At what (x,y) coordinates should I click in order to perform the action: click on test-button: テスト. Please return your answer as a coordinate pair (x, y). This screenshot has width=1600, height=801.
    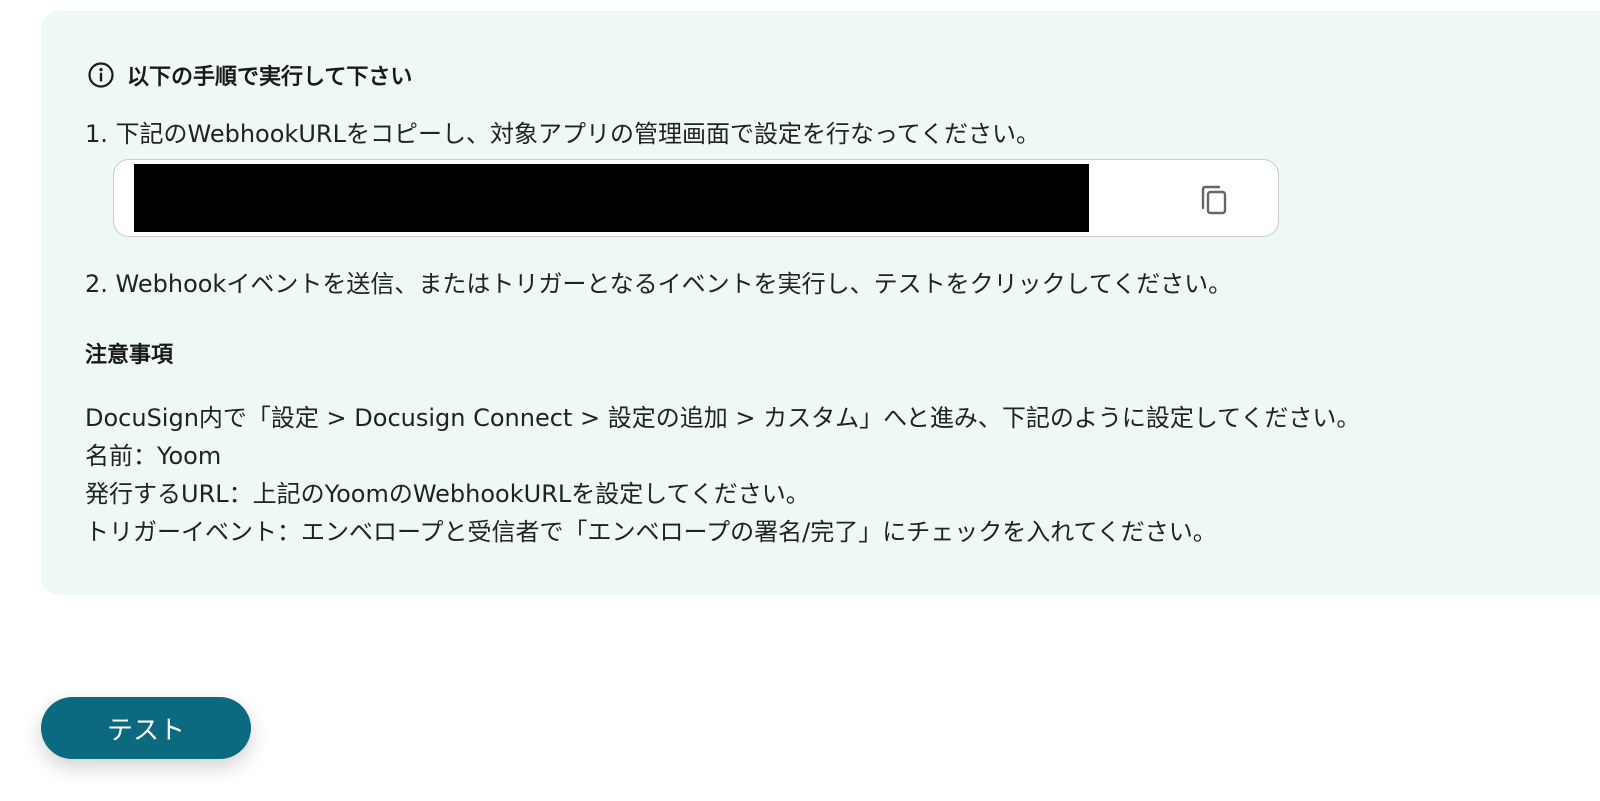
    Looking at the image, I should click on (146, 728).